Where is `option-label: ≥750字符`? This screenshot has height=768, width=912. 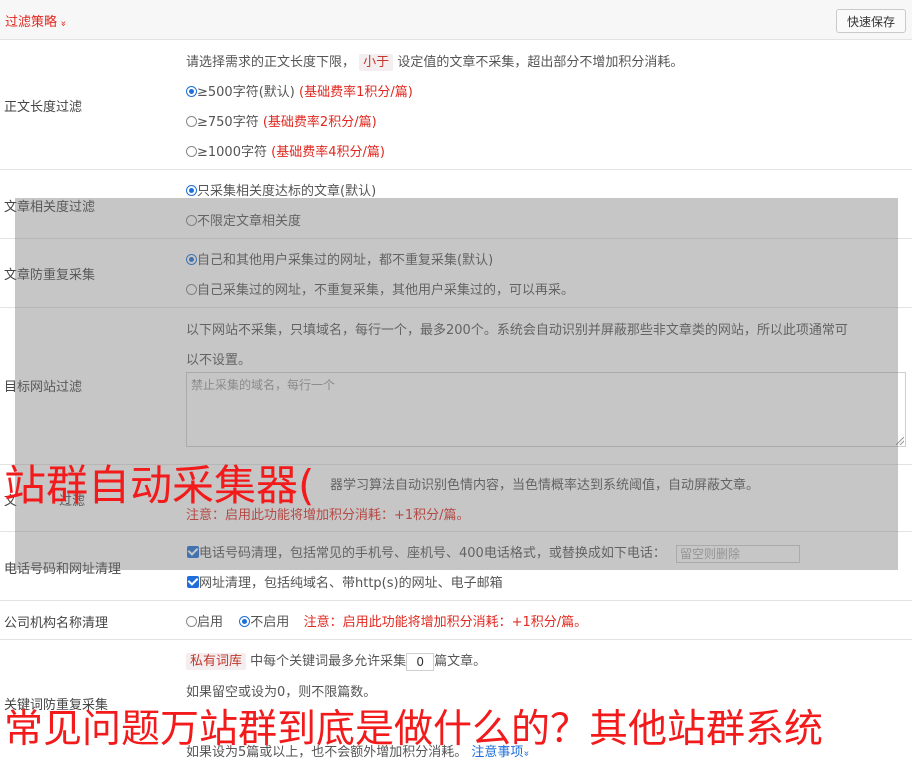 option-label: ≥750字符 is located at coordinates (228, 122).